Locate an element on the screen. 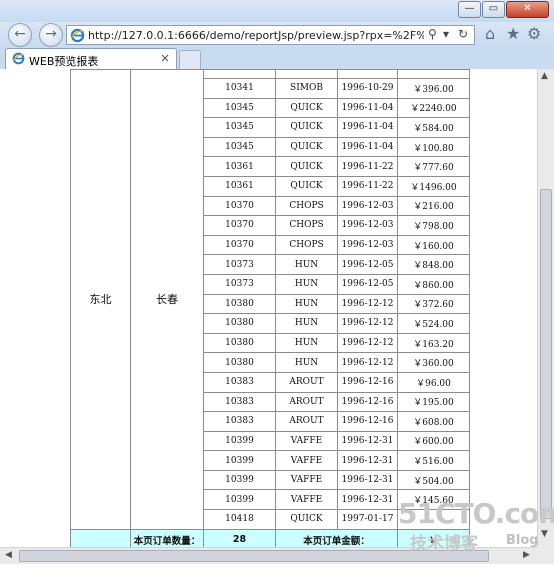  amount-cell is located at coordinates (433, 519).